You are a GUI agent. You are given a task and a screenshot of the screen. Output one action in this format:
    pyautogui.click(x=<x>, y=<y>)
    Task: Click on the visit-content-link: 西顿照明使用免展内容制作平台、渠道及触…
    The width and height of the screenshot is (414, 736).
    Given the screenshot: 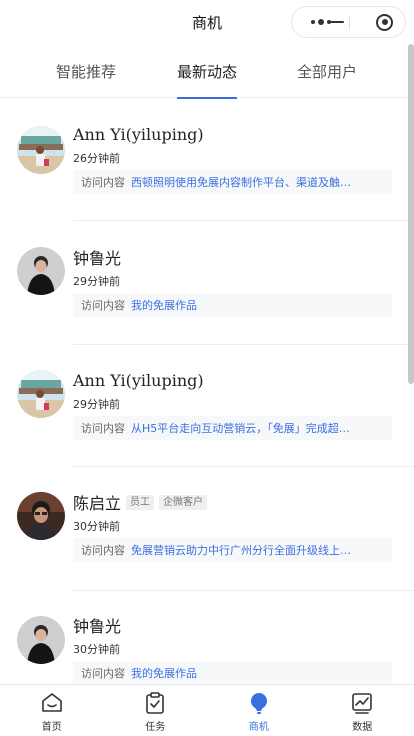 What is the action you would take?
    pyautogui.click(x=241, y=182)
    